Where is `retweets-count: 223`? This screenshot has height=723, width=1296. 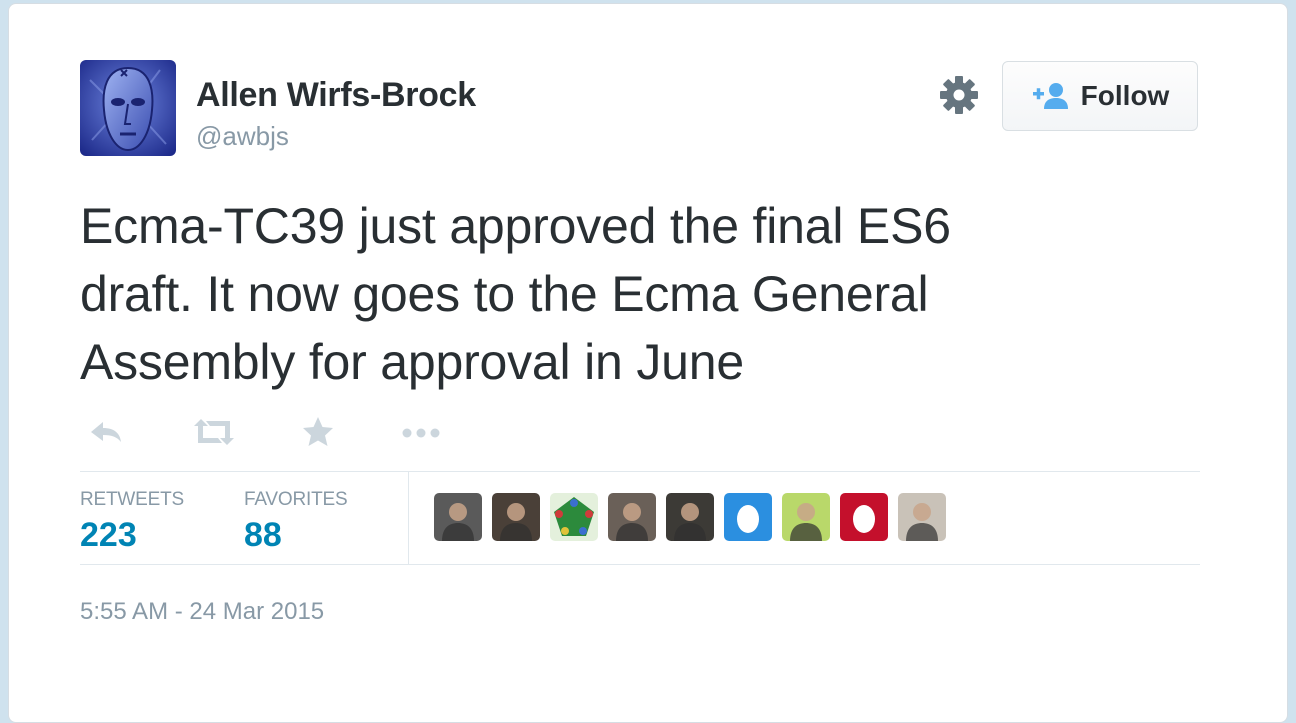 retweets-count: 223 is located at coordinates (108, 535).